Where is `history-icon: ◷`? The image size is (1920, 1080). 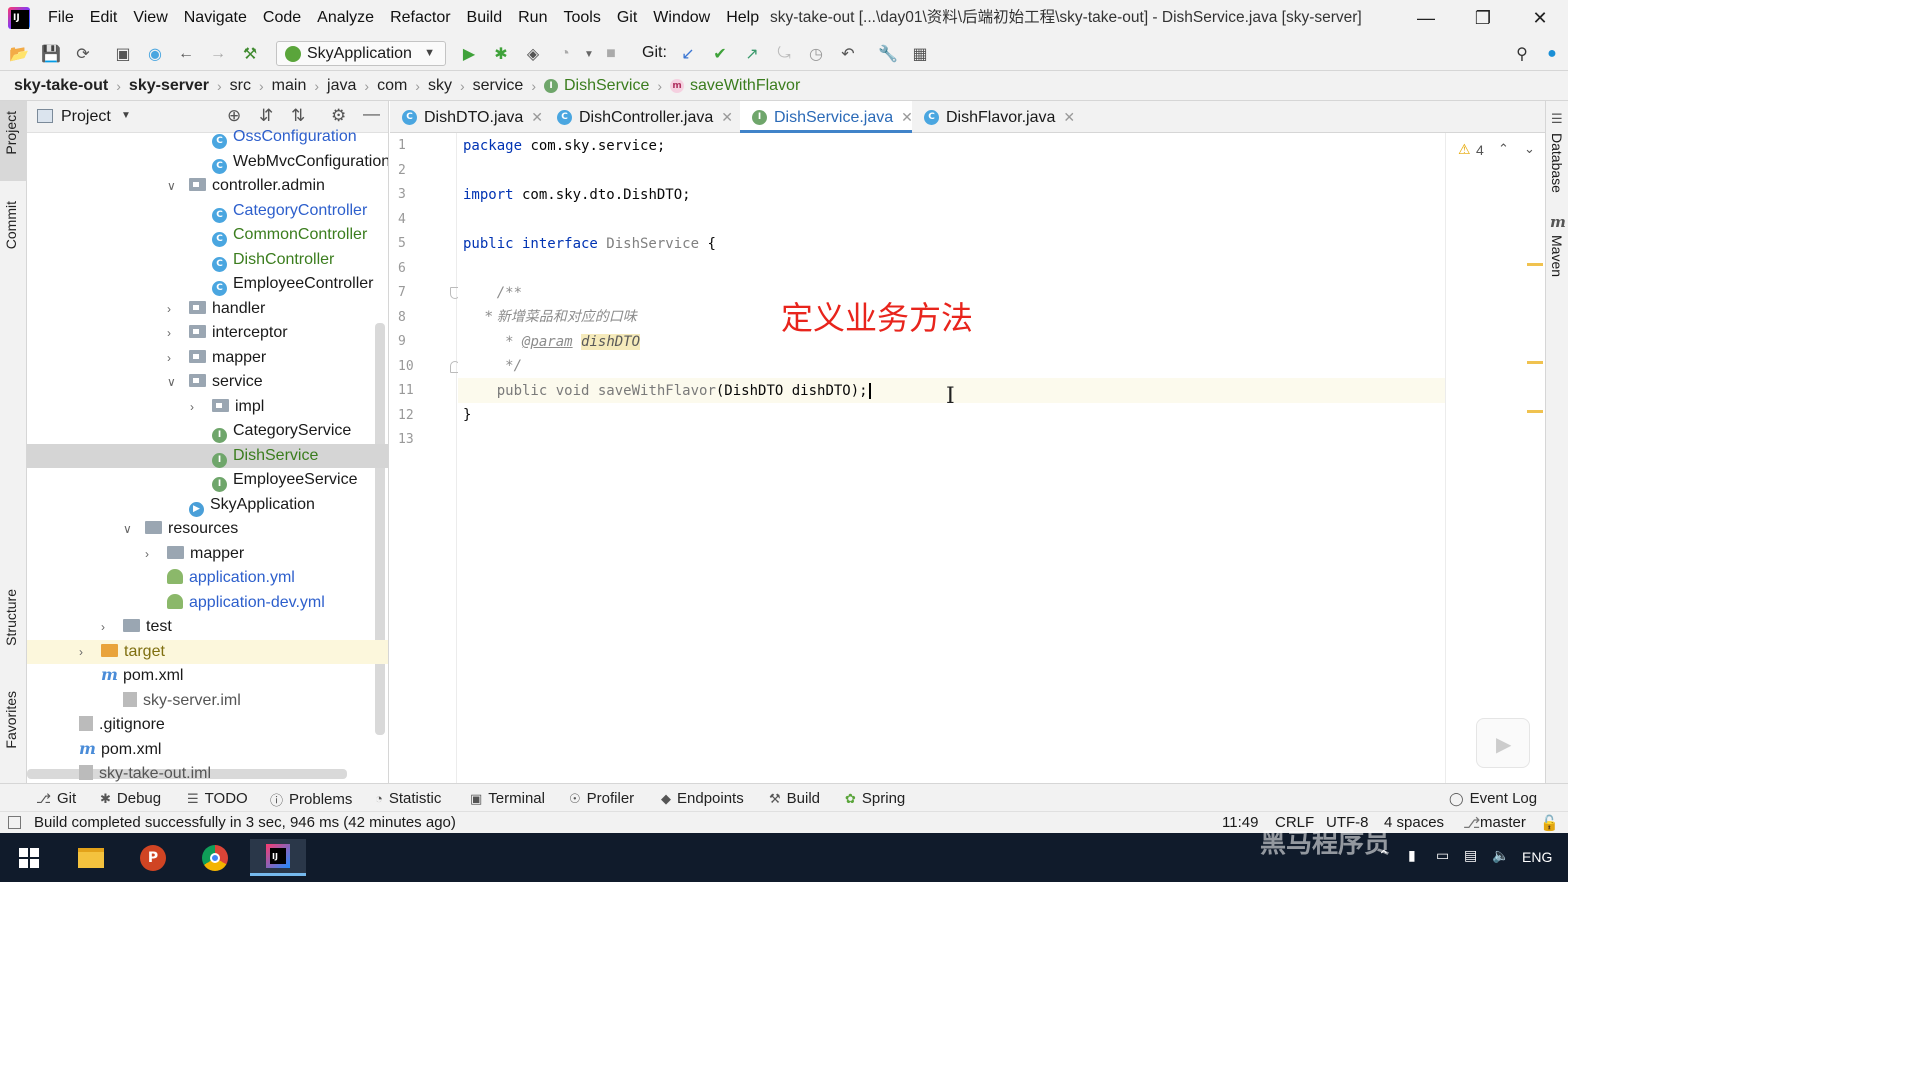
history-icon: ◷ is located at coordinates (816, 54).